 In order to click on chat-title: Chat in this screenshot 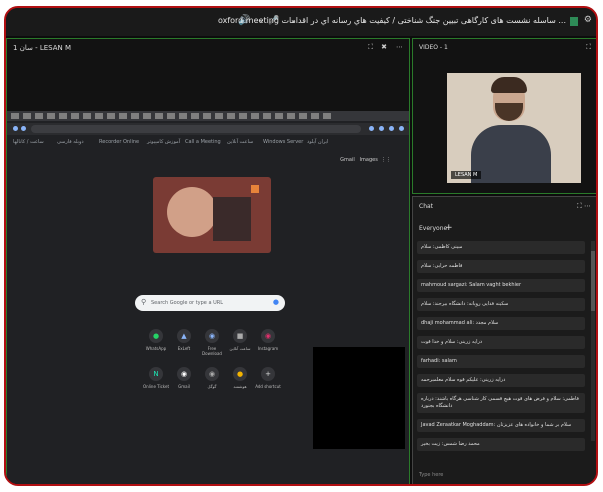, I will do `click(426, 206)`.